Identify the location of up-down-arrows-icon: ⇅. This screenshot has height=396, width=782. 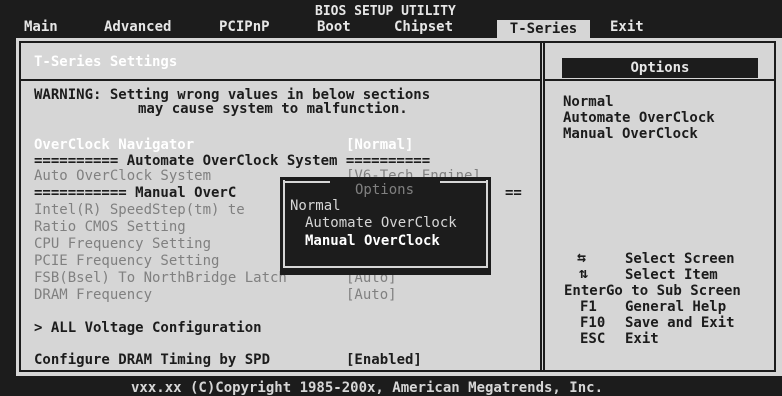
(584, 273).